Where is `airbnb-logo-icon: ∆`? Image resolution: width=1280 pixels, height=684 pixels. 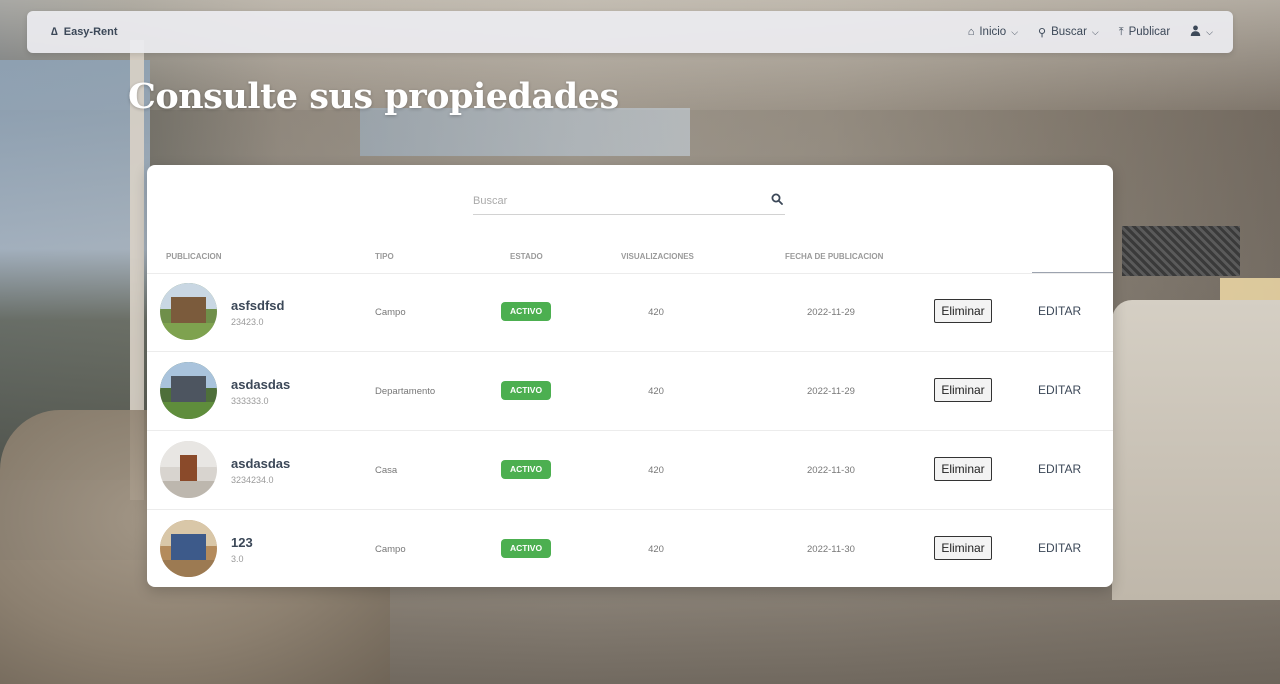
airbnb-logo-icon: ∆ is located at coordinates (54, 32).